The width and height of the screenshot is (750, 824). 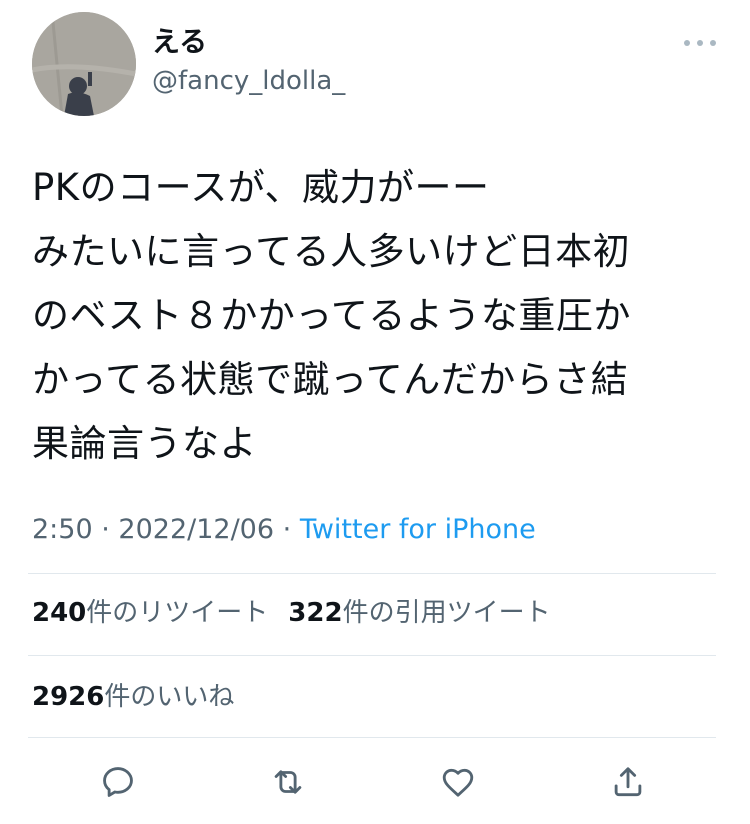 I want to click on tweet-actions, so click(x=375, y=782).